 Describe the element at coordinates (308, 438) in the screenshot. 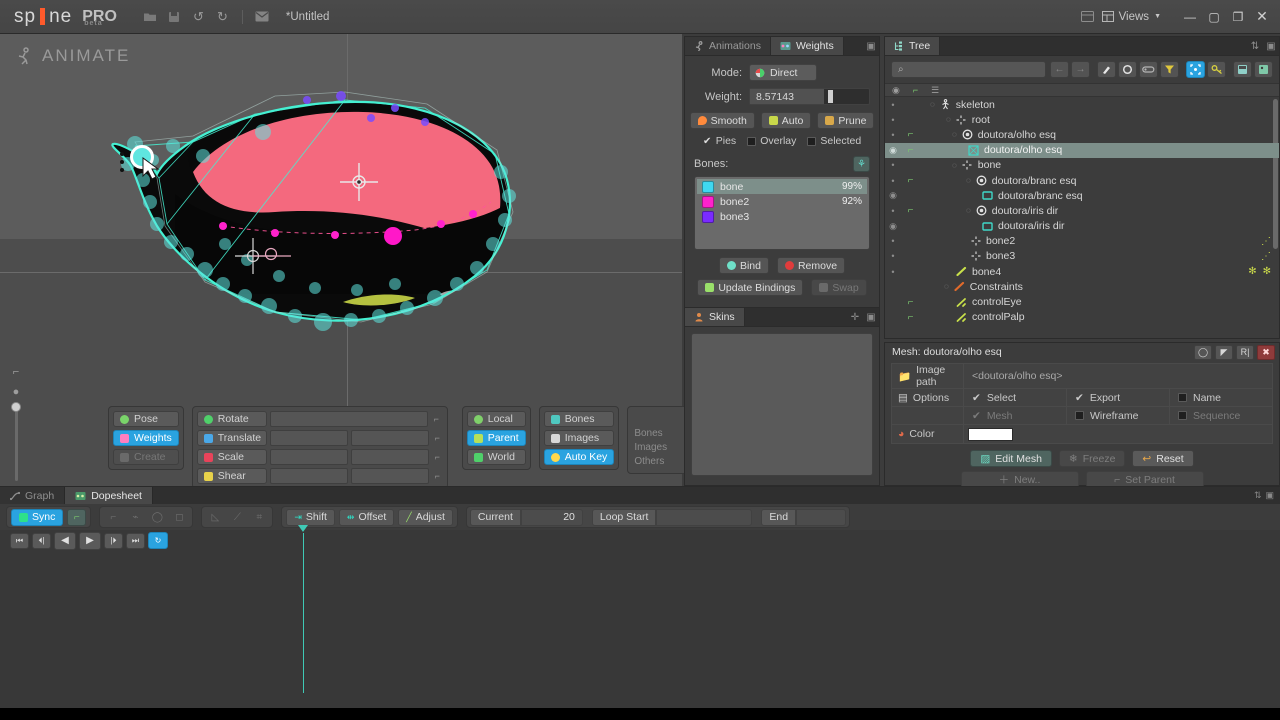

I see `translate-x-field` at that location.